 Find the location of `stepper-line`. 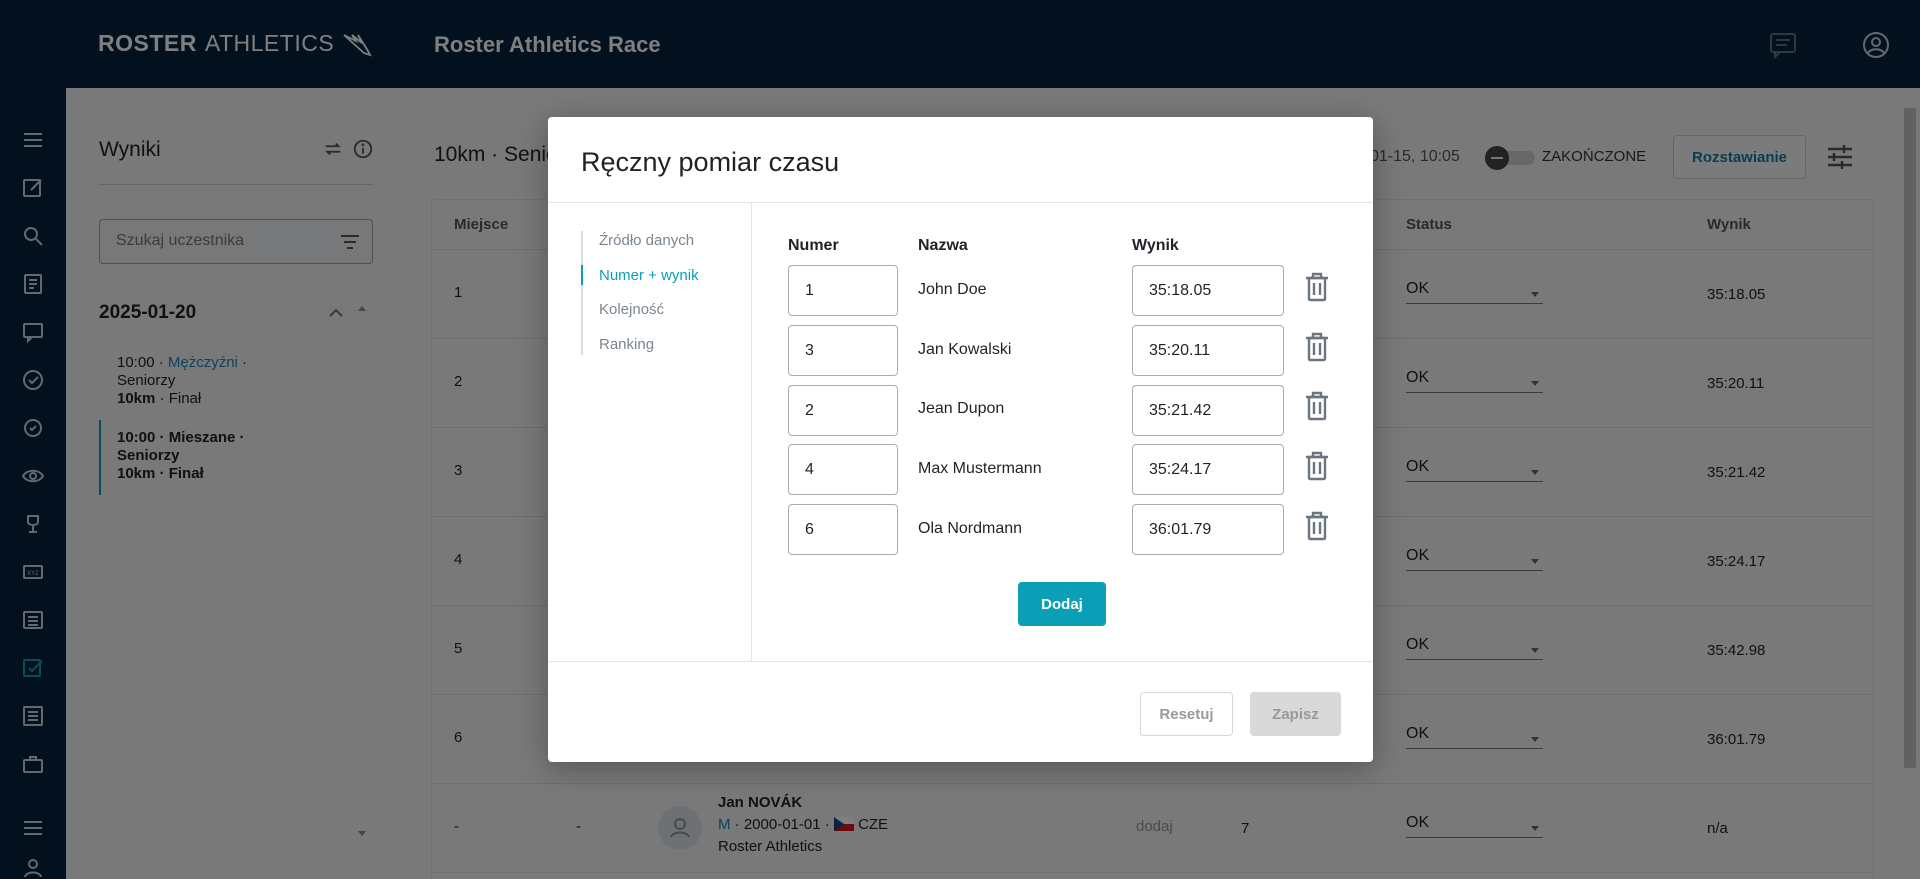

stepper-line is located at coordinates (582, 293).